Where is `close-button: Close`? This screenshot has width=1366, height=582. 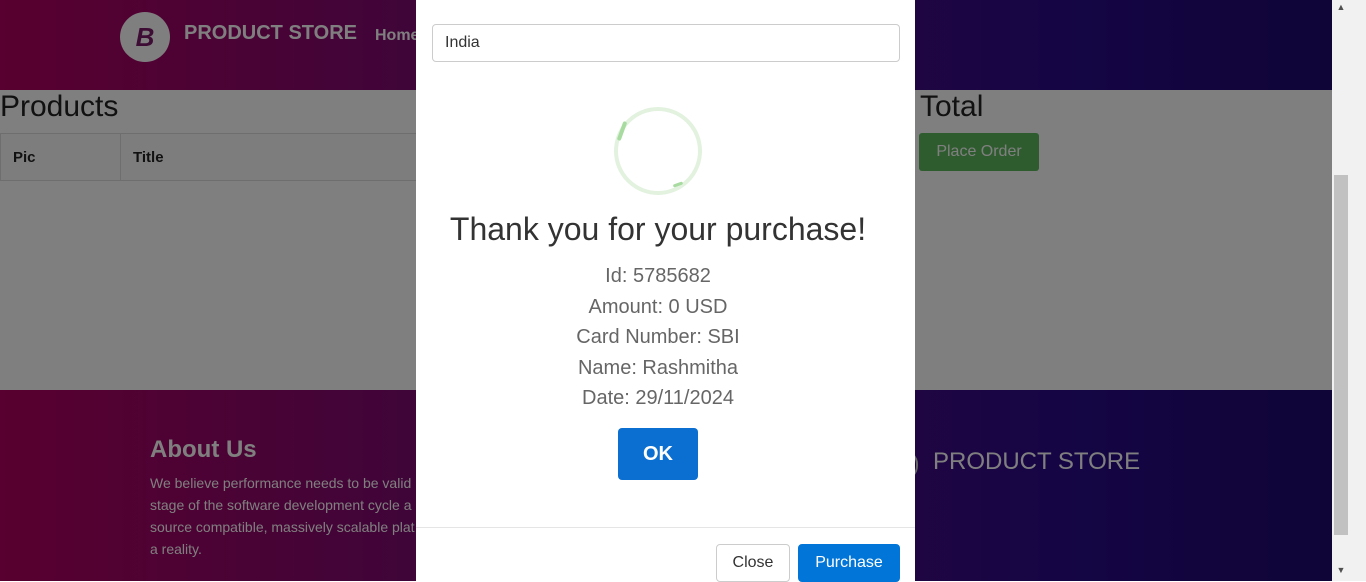
close-button: Close is located at coordinates (753, 563).